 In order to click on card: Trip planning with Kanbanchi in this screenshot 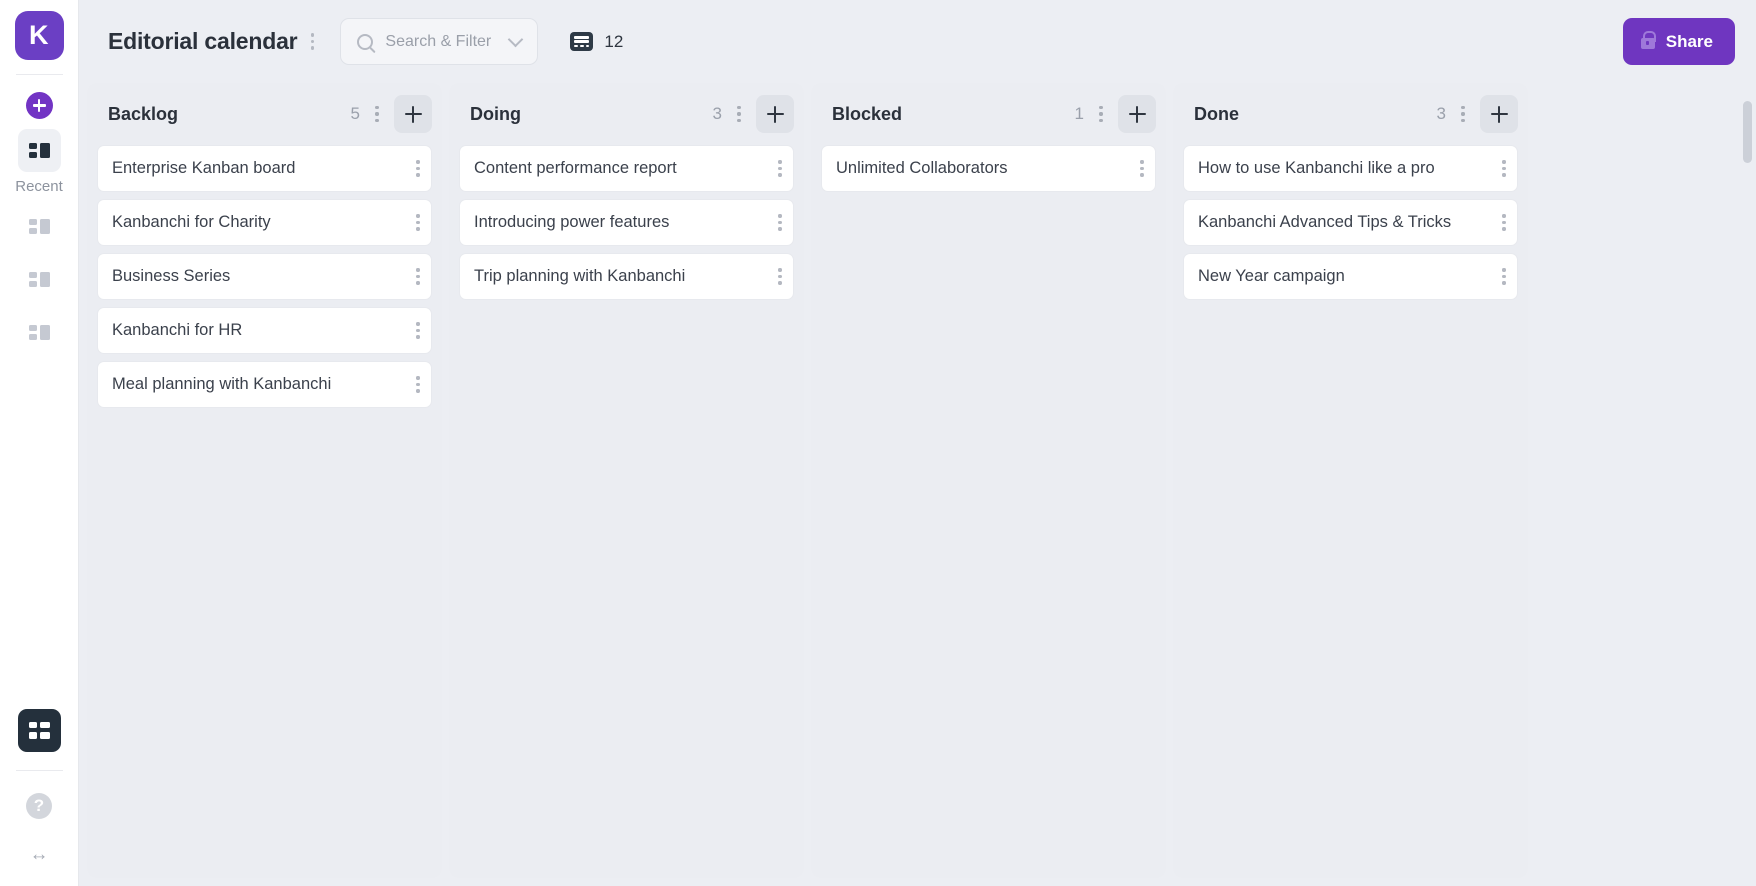, I will do `click(626, 276)`.